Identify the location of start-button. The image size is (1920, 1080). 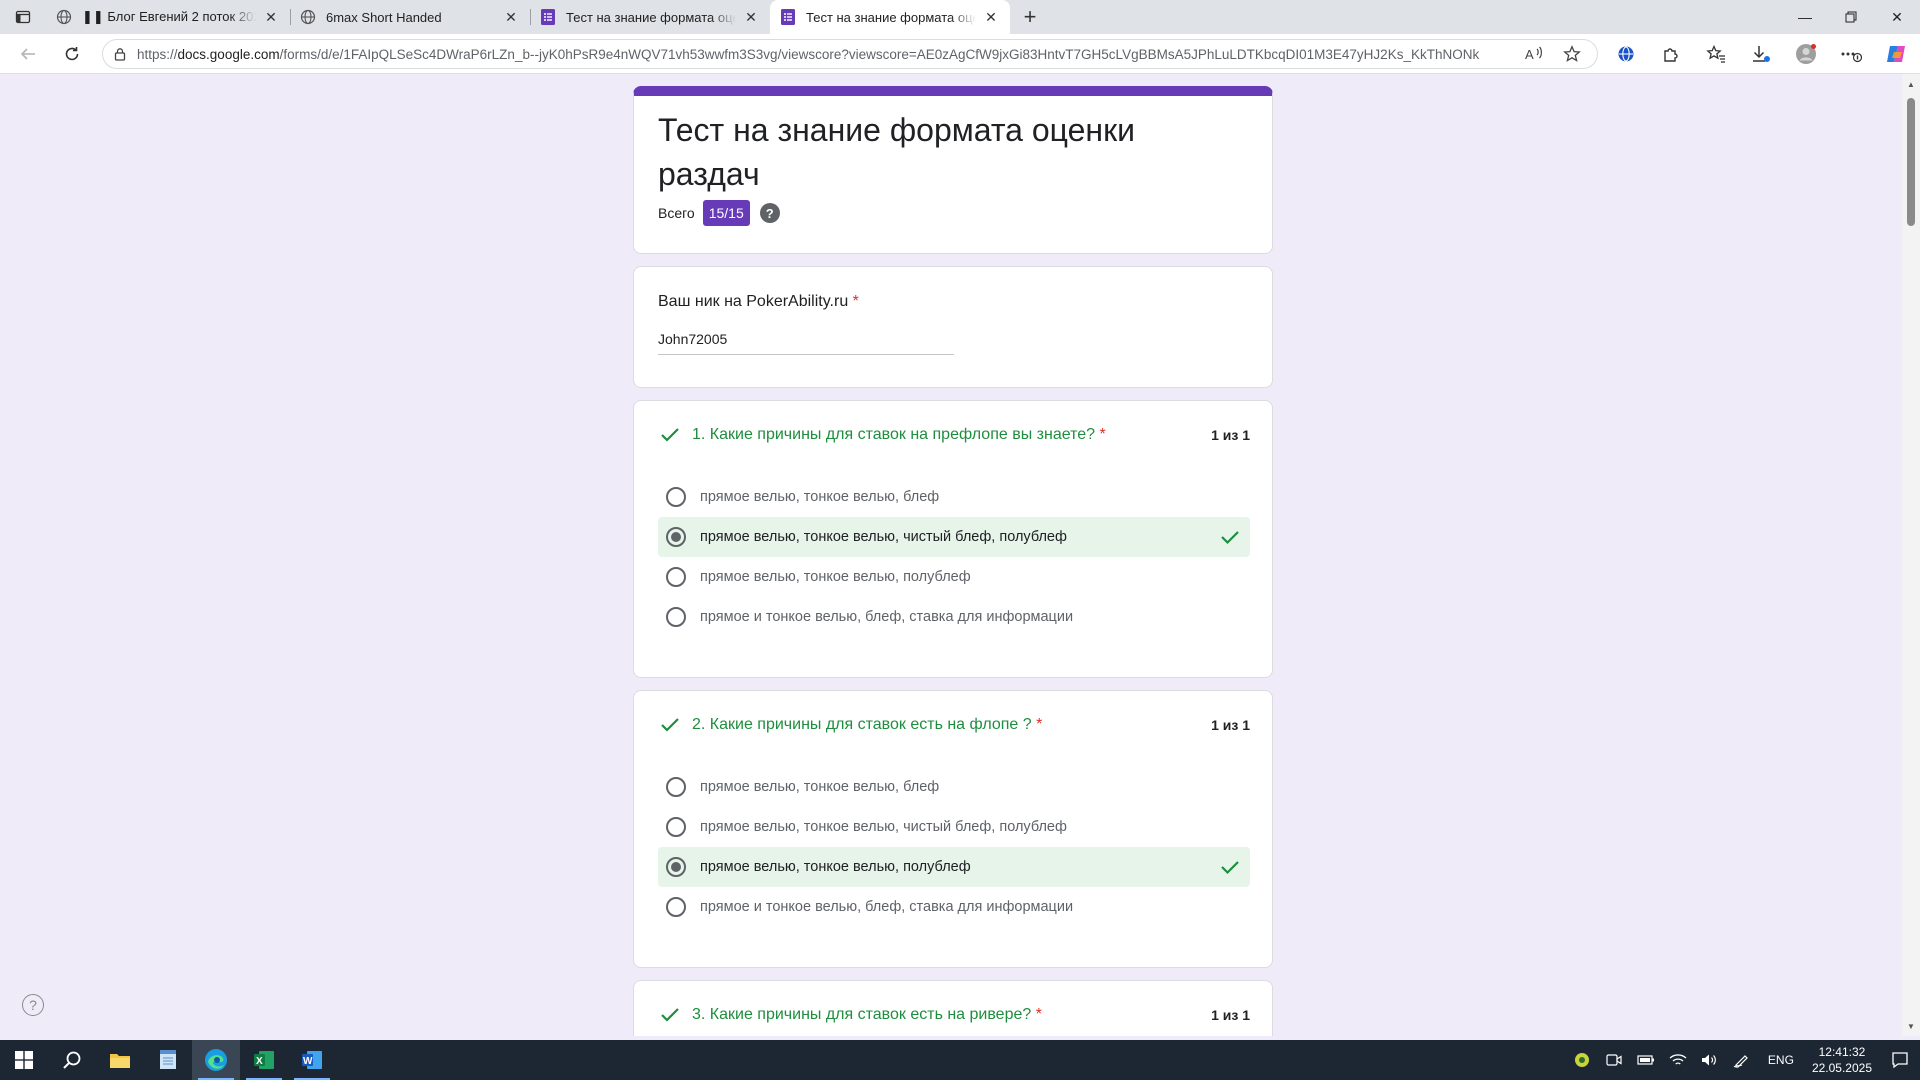
(24, 1060).